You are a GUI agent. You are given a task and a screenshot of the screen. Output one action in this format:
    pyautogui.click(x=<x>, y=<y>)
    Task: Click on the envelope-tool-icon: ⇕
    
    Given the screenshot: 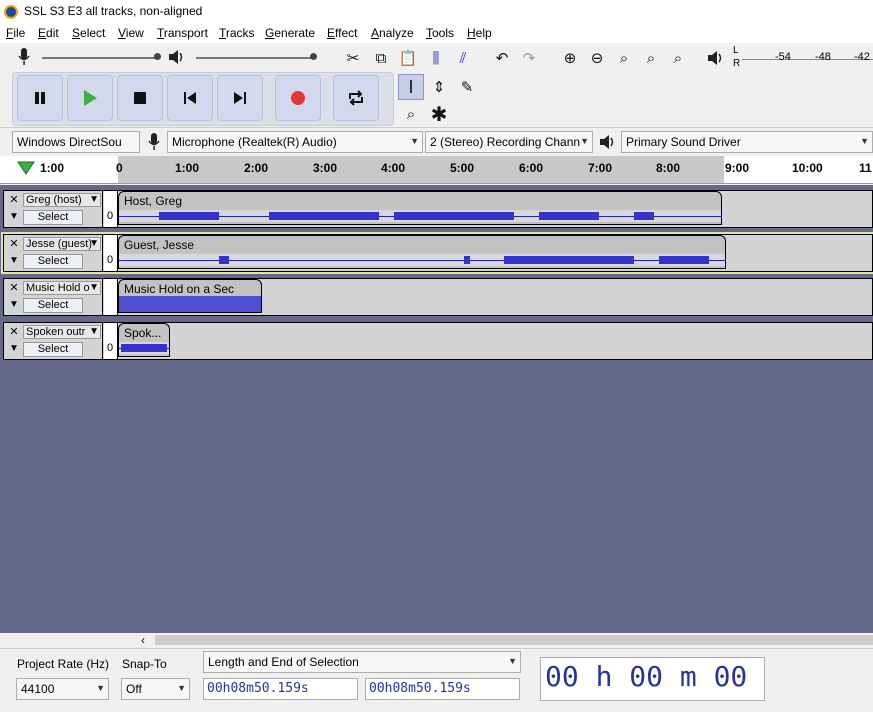 What is the action you would take?
    pyautogui.click(x=439, y=87)
    